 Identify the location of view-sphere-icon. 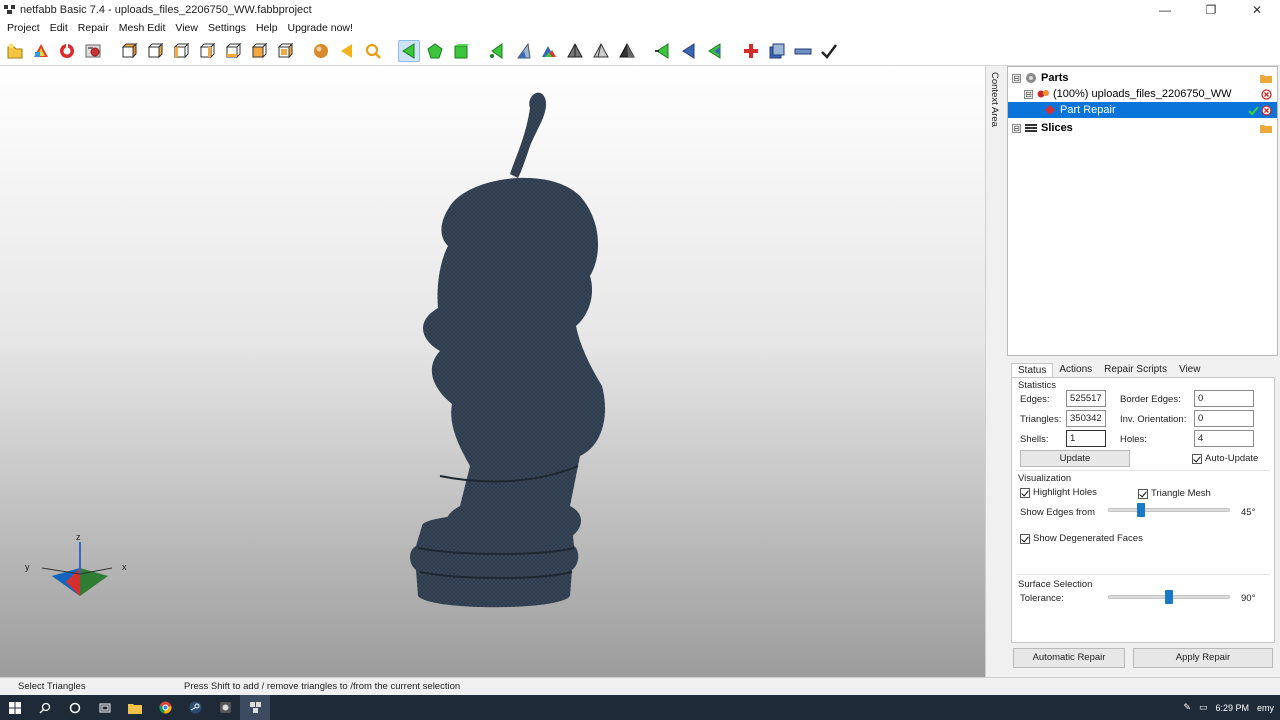
(321, 51).